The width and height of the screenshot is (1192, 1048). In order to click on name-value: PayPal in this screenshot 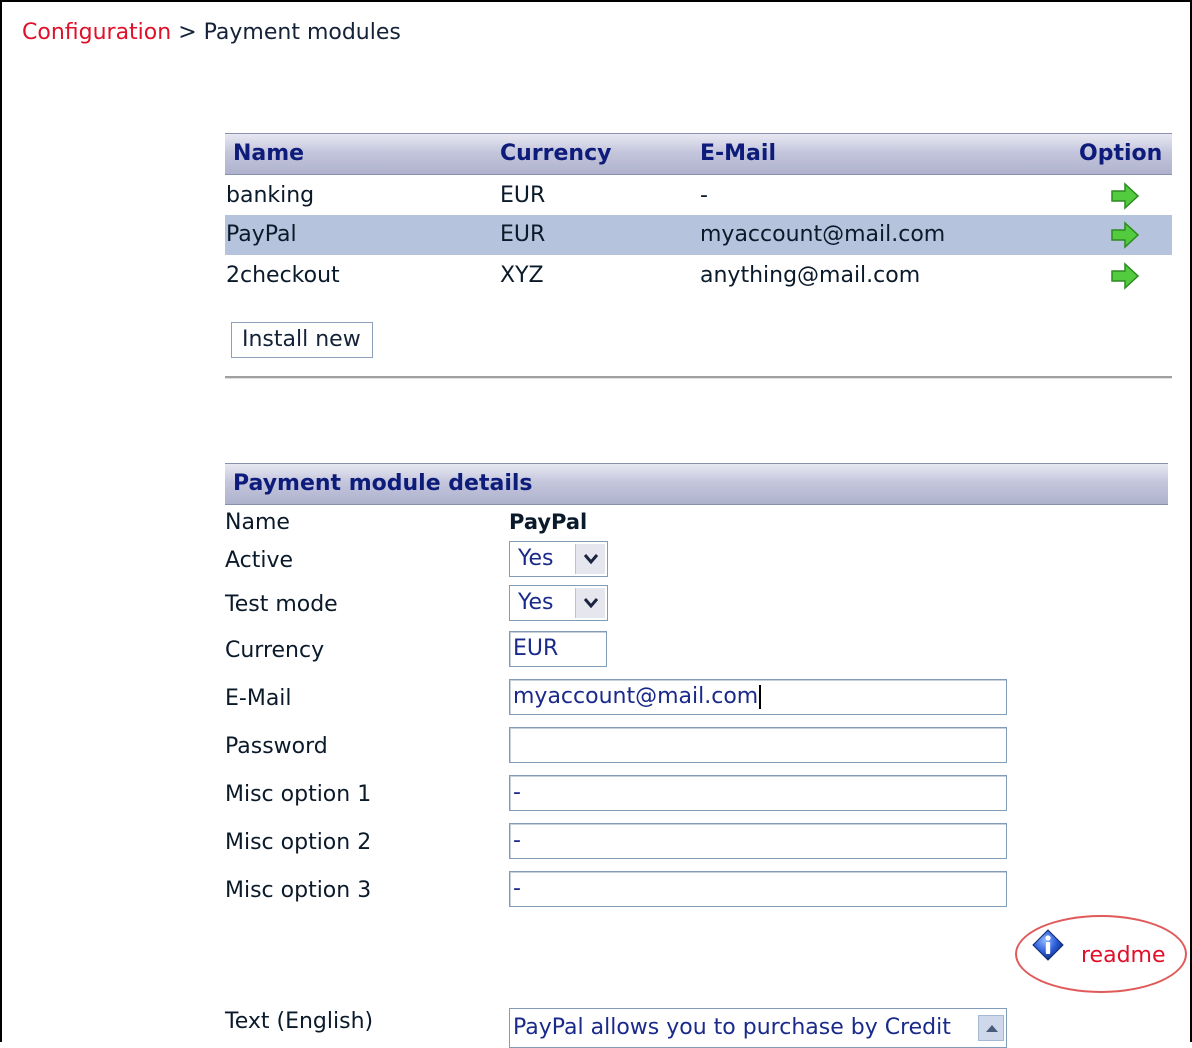, I will do `click(548, 522)`.